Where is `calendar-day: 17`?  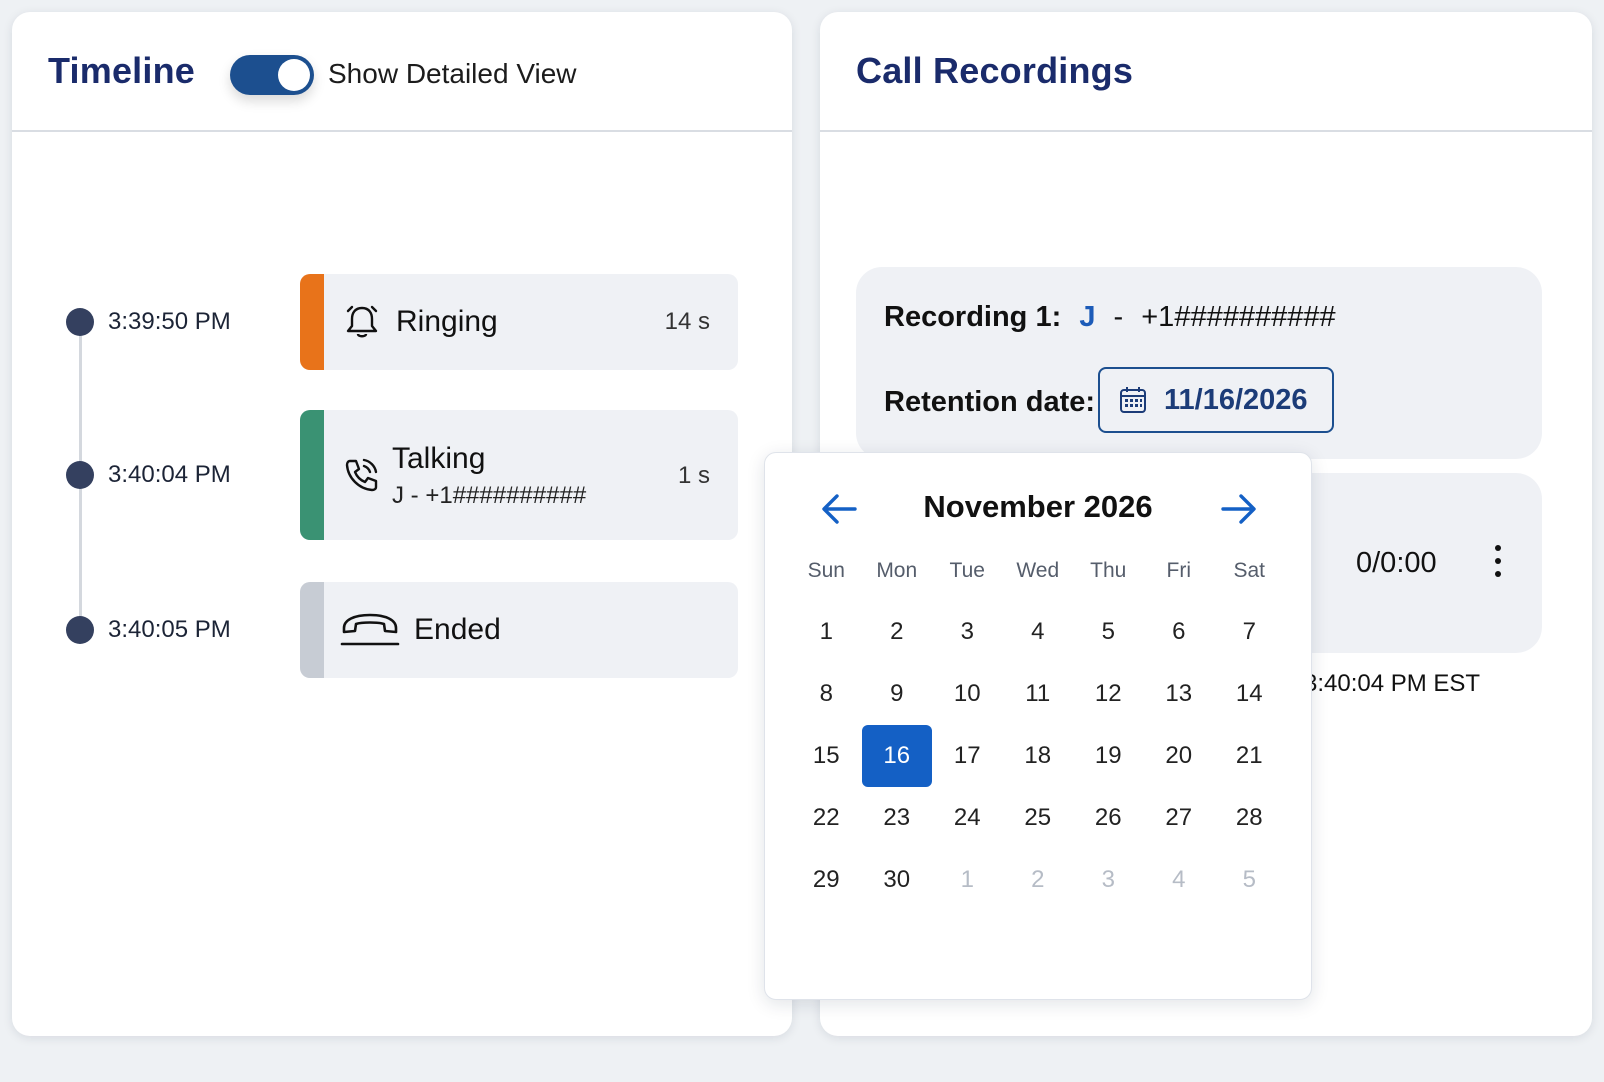 calendar-day: 17 is located at coordinates (967, 756).